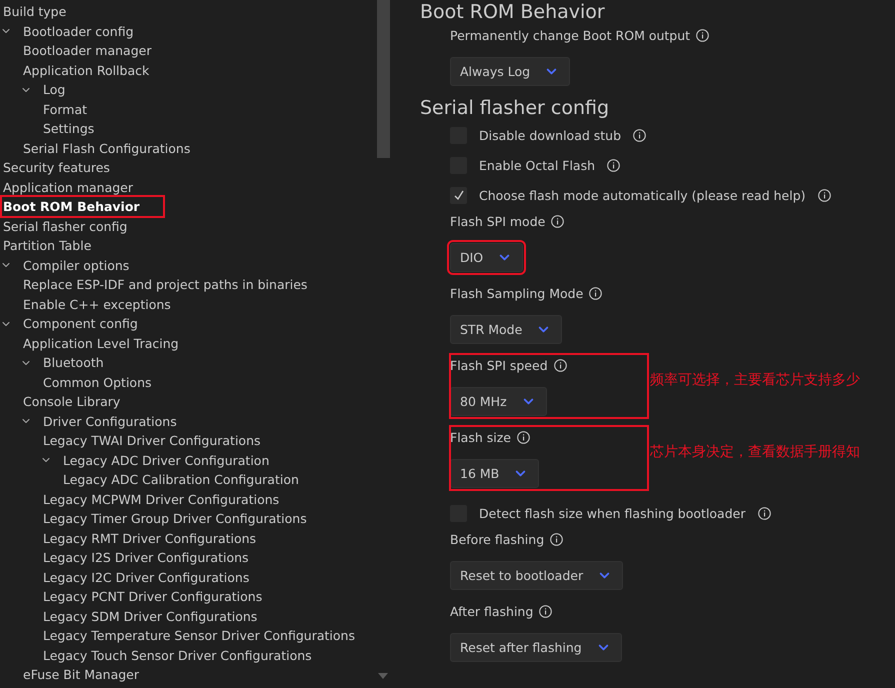  Describe the element at coordinates (87, 51) in the screenshot. I see `tree-item: Bootloader manager` at that location.